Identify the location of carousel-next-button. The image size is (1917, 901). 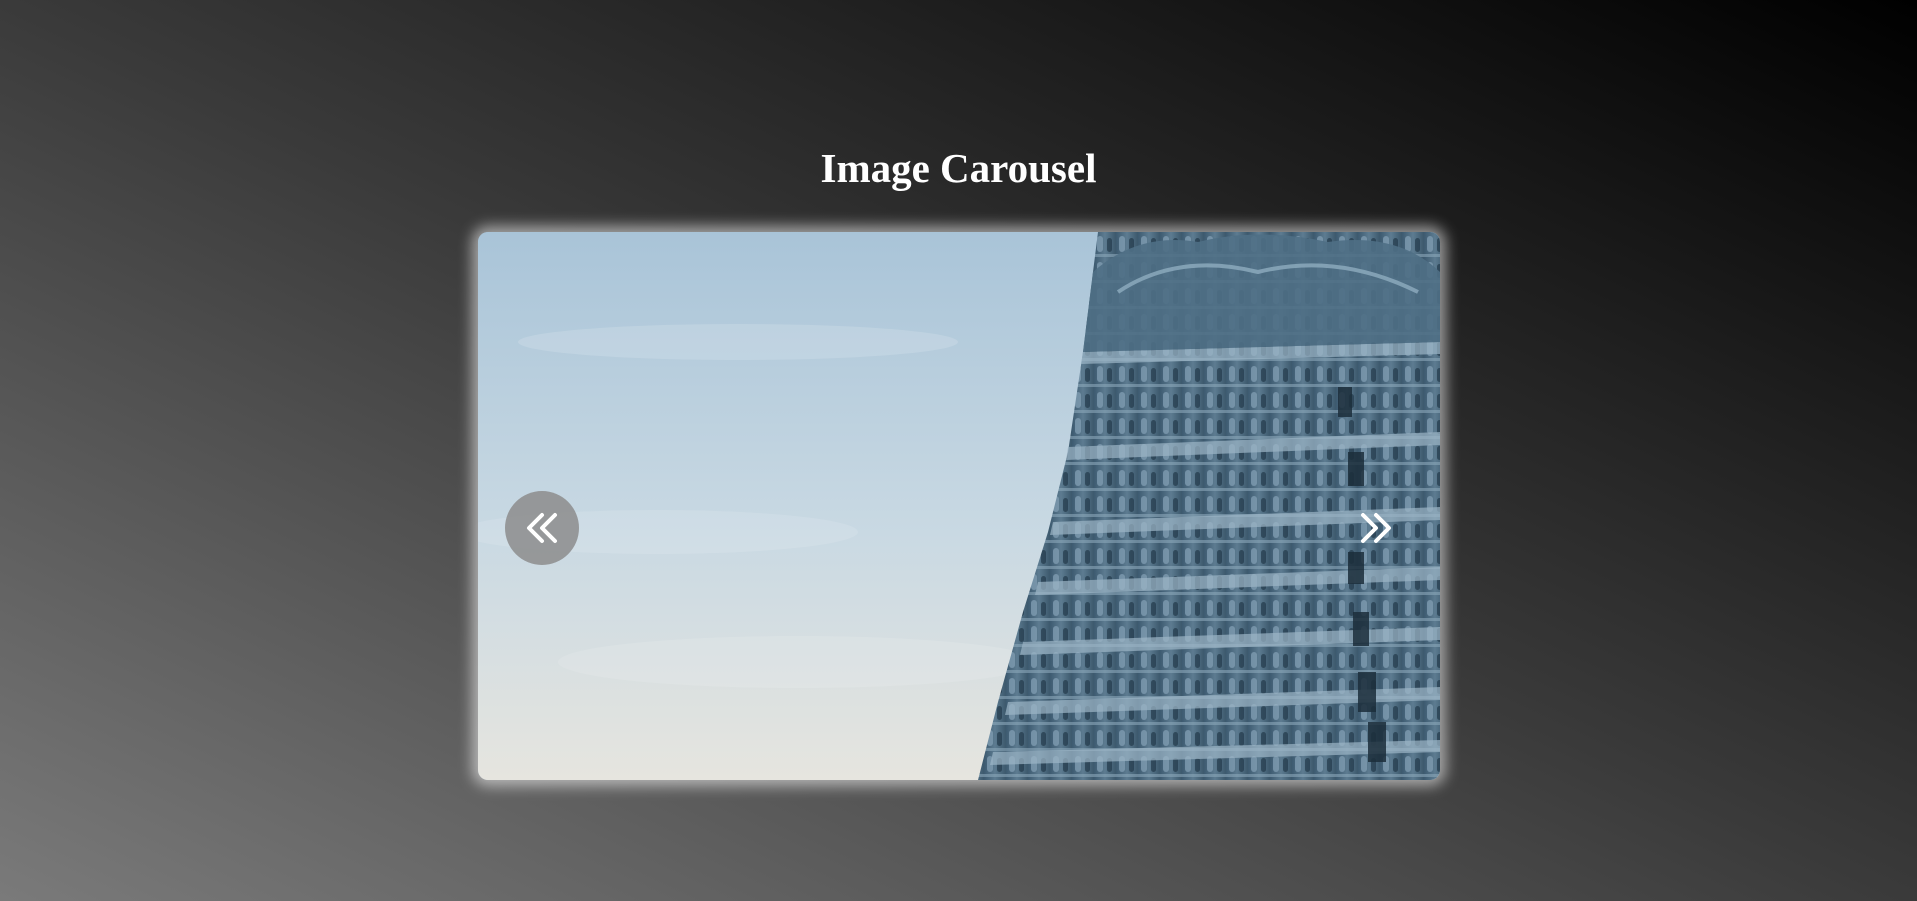
(1376, 528).